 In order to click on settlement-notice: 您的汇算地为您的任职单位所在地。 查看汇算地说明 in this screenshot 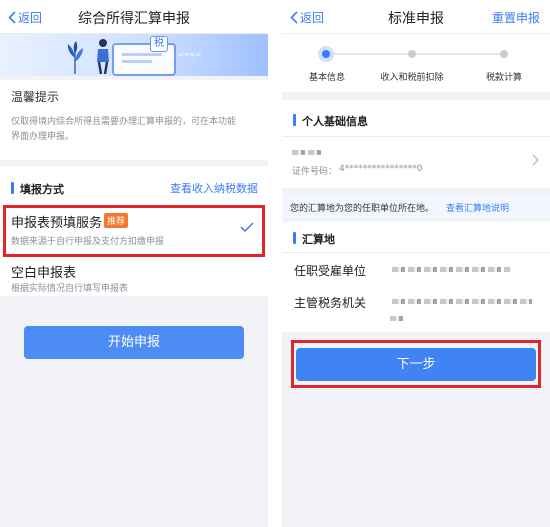, I will do `click(416, 206)`.